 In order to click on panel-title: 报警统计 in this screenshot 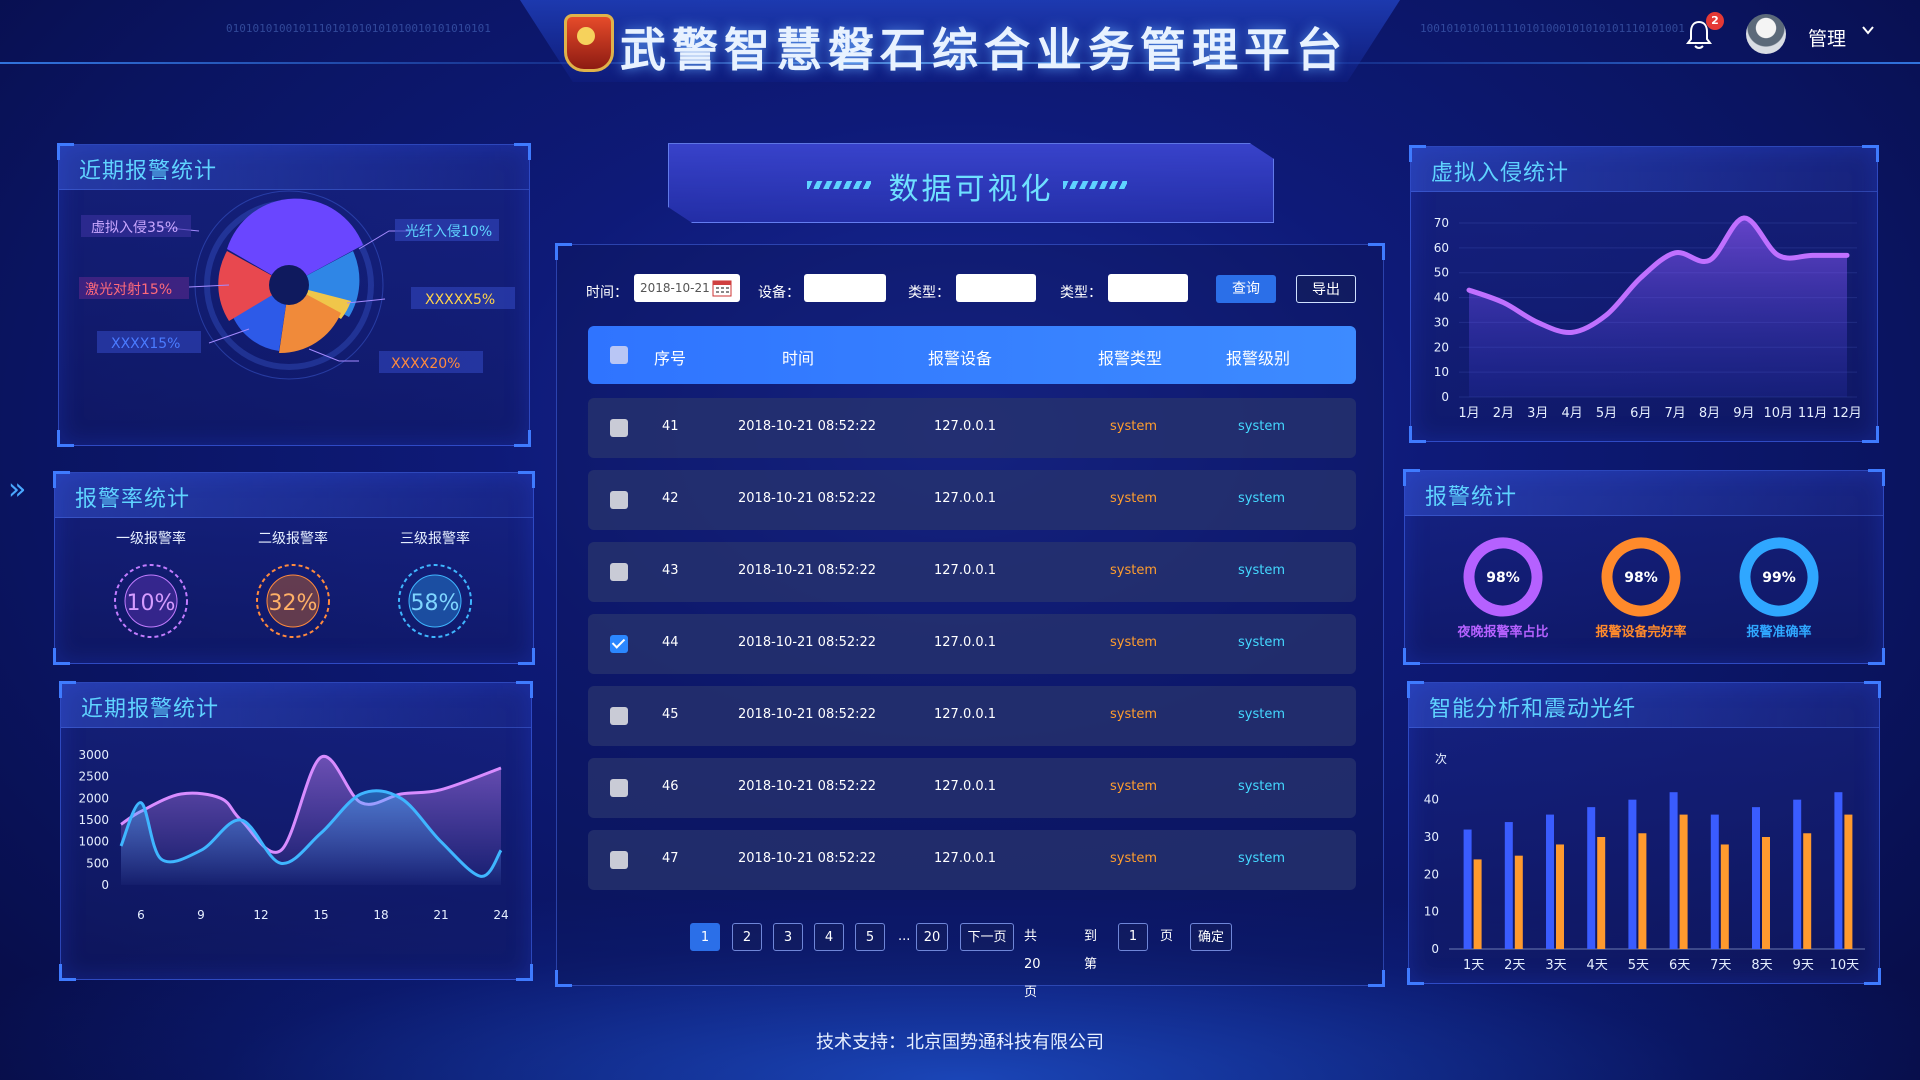, I will do `click(1471, 497)`.